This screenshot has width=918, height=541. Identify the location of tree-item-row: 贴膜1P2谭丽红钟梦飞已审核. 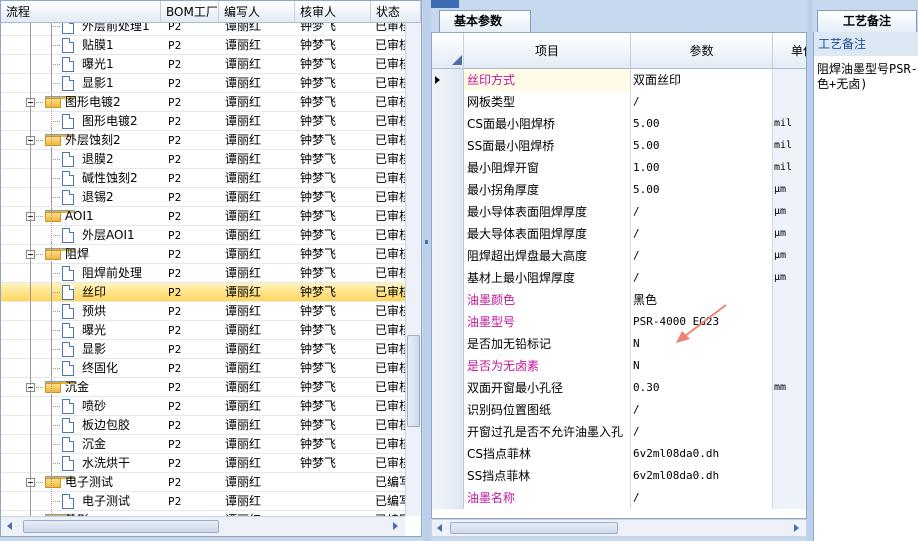
(203, 49).